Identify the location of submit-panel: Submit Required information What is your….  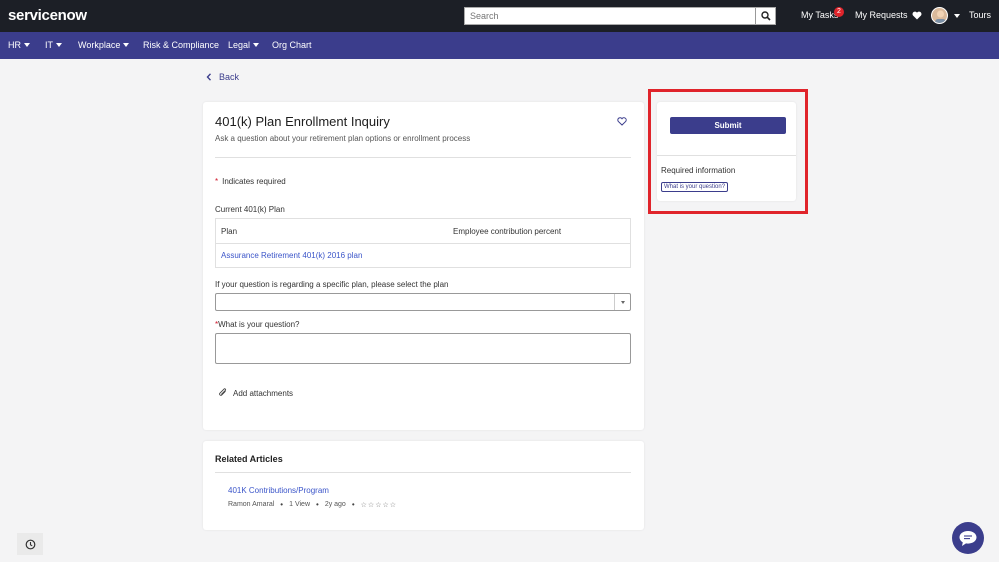
(726, 151).